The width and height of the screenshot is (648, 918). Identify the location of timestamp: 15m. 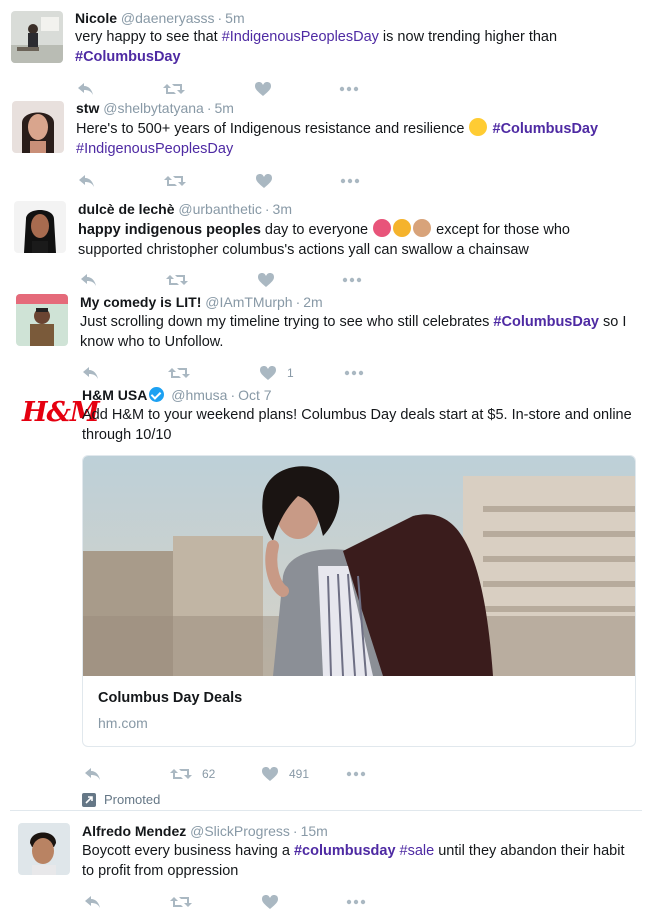
(314, 831).